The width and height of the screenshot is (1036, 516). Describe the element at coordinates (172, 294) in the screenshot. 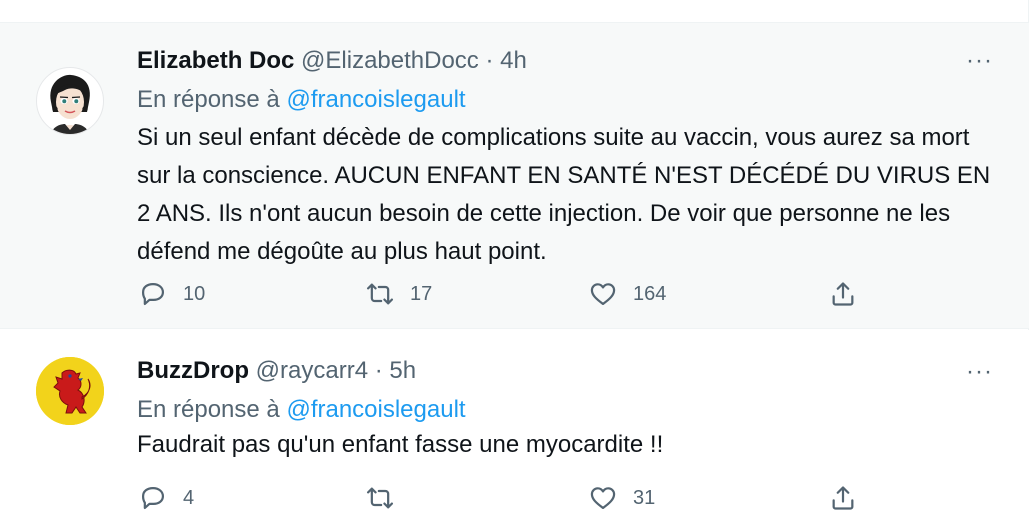

I see `reply-button: 10` at that location.